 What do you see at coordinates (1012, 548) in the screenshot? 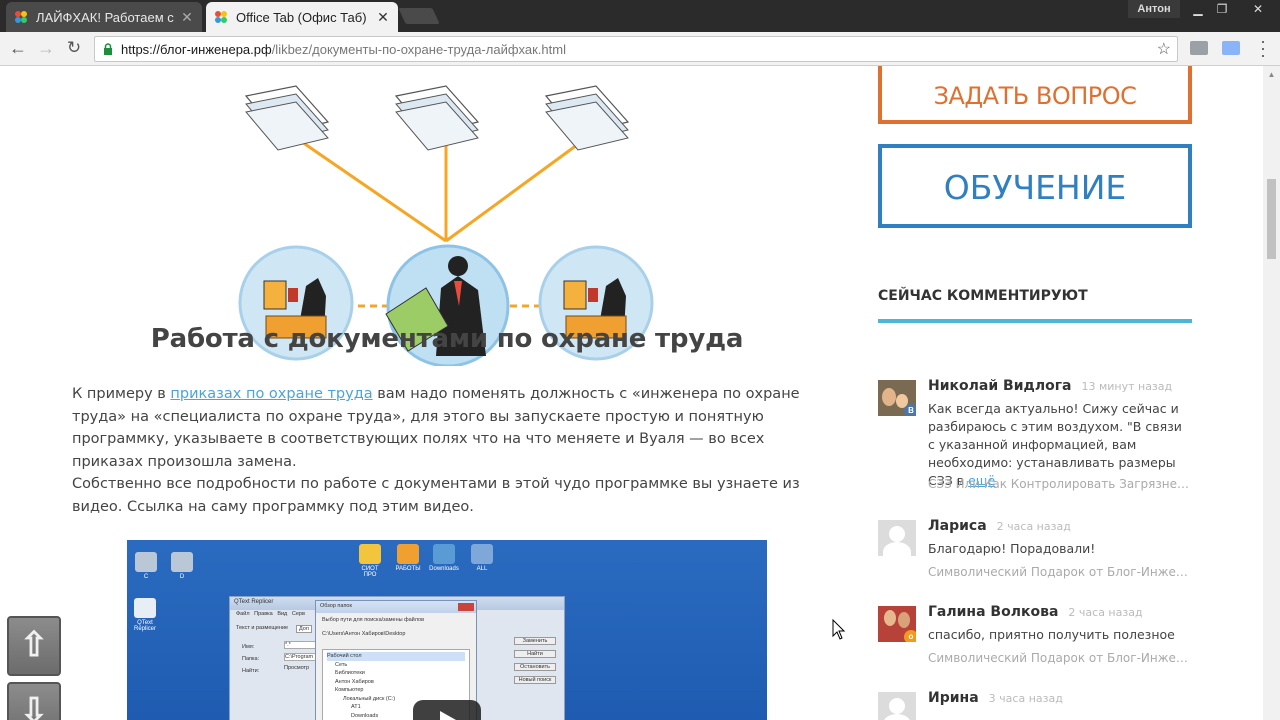
I see `comment-text: Благодарю! Порадовали!` at bounding box center [1012, 548].